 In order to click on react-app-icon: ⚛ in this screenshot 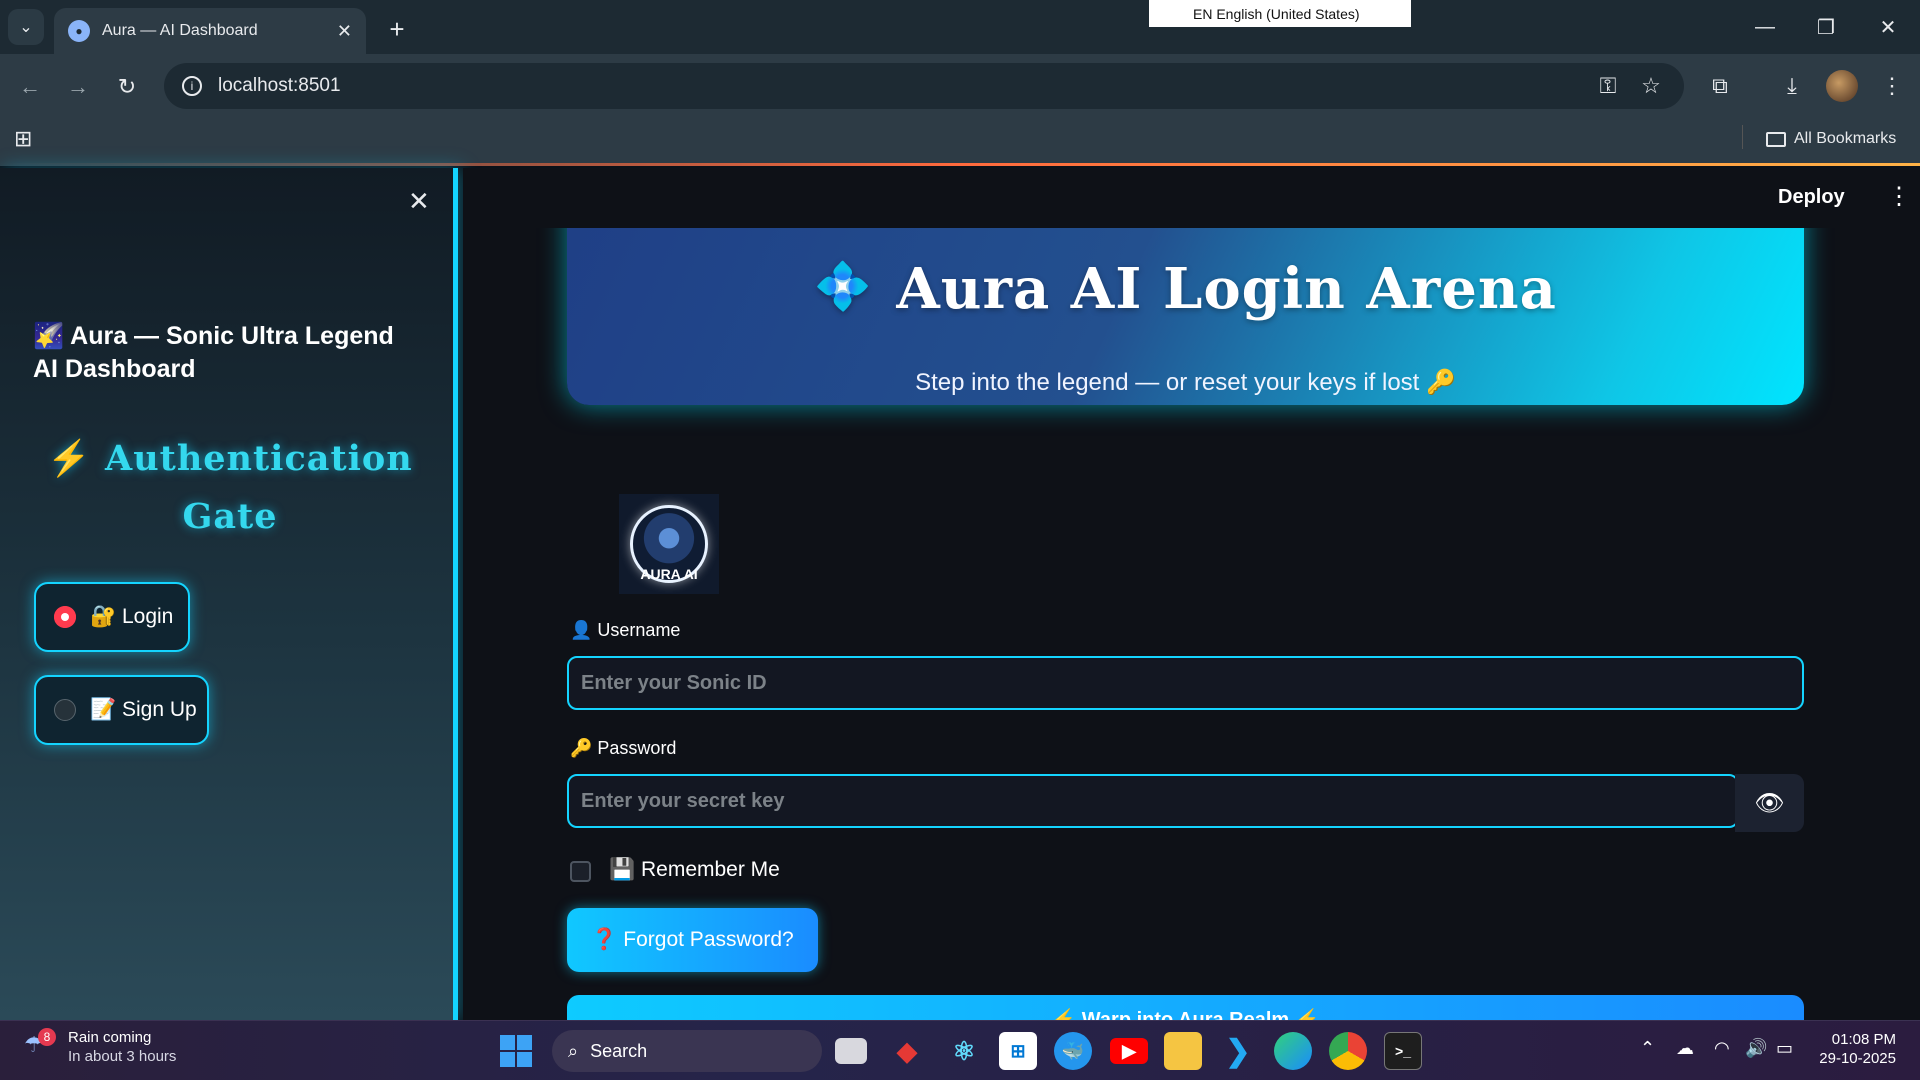, I will do `click(964, 1051)`.